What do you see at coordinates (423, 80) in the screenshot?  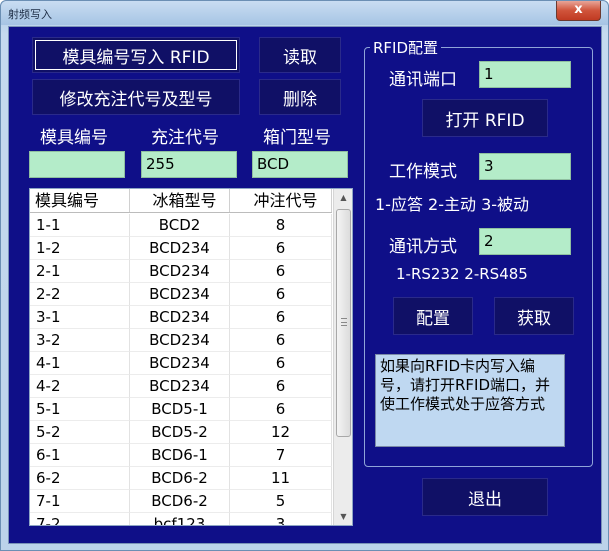 I see `port-label: 通讯端口` at bounding box center [423, 80].